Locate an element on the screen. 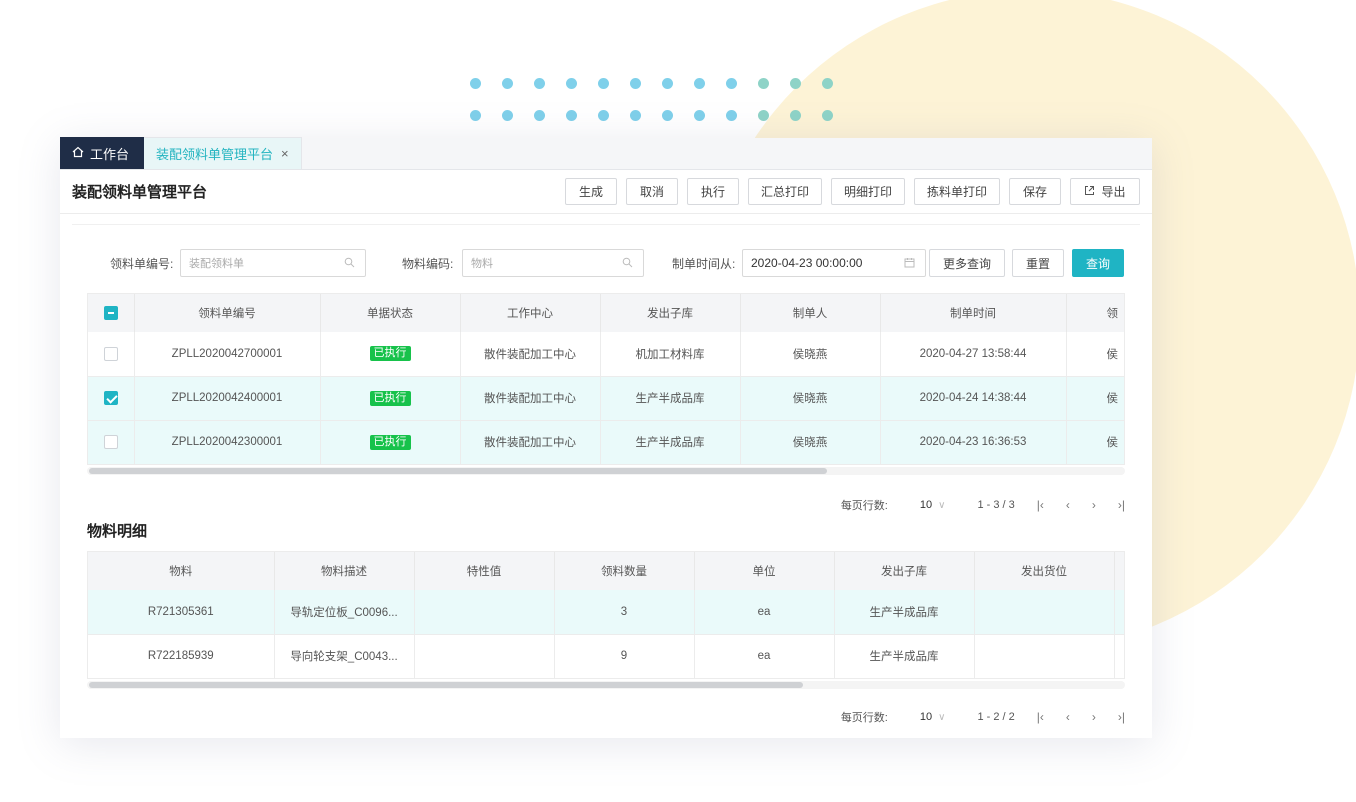 This screenshot has width=1356, height=802. decorative-dots is located at coordinates (655, 103).